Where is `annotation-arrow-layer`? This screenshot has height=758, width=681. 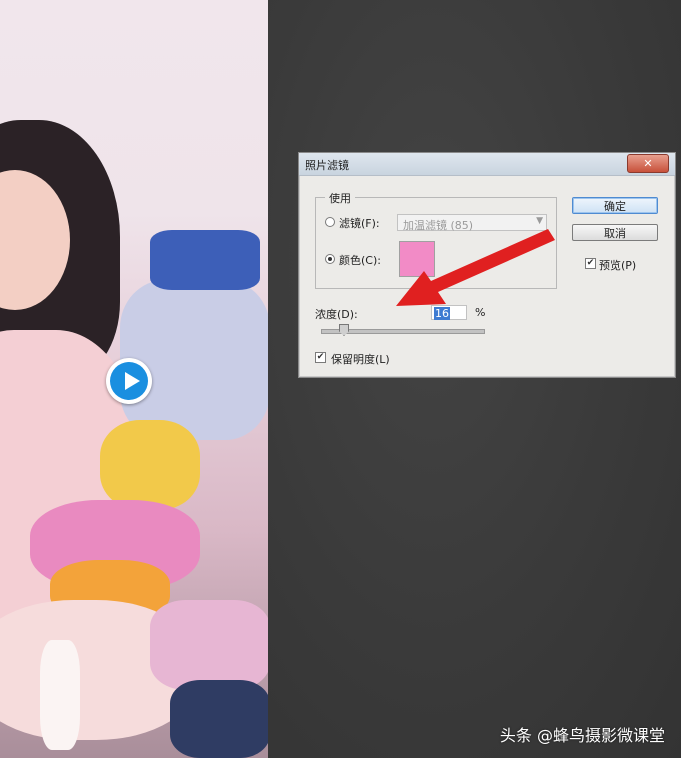 annotation-arrow-layer is located at coordinates (475, 267).